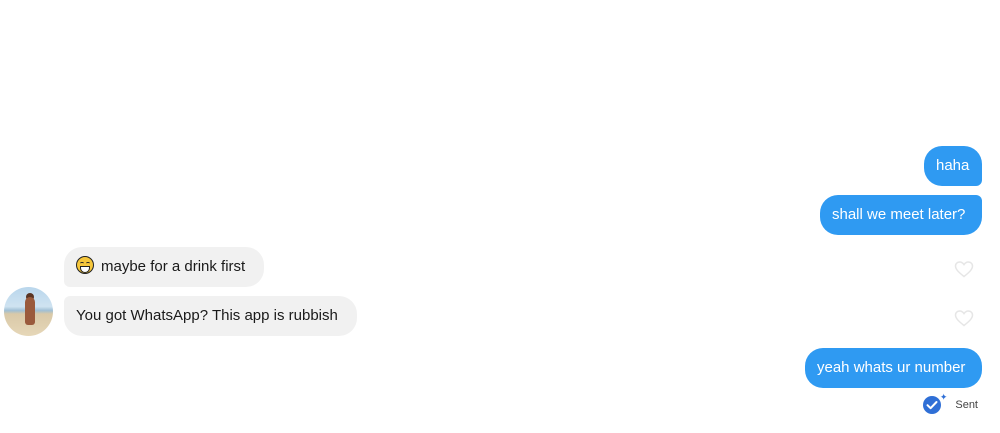 The image size is (1000, 433). I want to click on delivery-receipt: ✦ Sent, so click(950, 403).